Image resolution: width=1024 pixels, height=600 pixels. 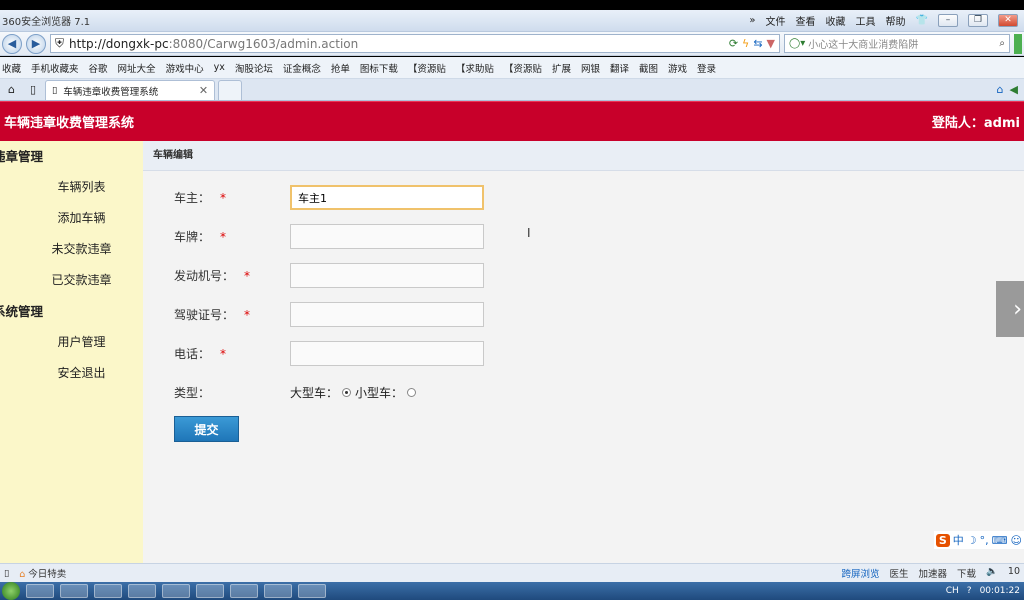 I want to click on help-icon: ?, so click(x=969, y=591).